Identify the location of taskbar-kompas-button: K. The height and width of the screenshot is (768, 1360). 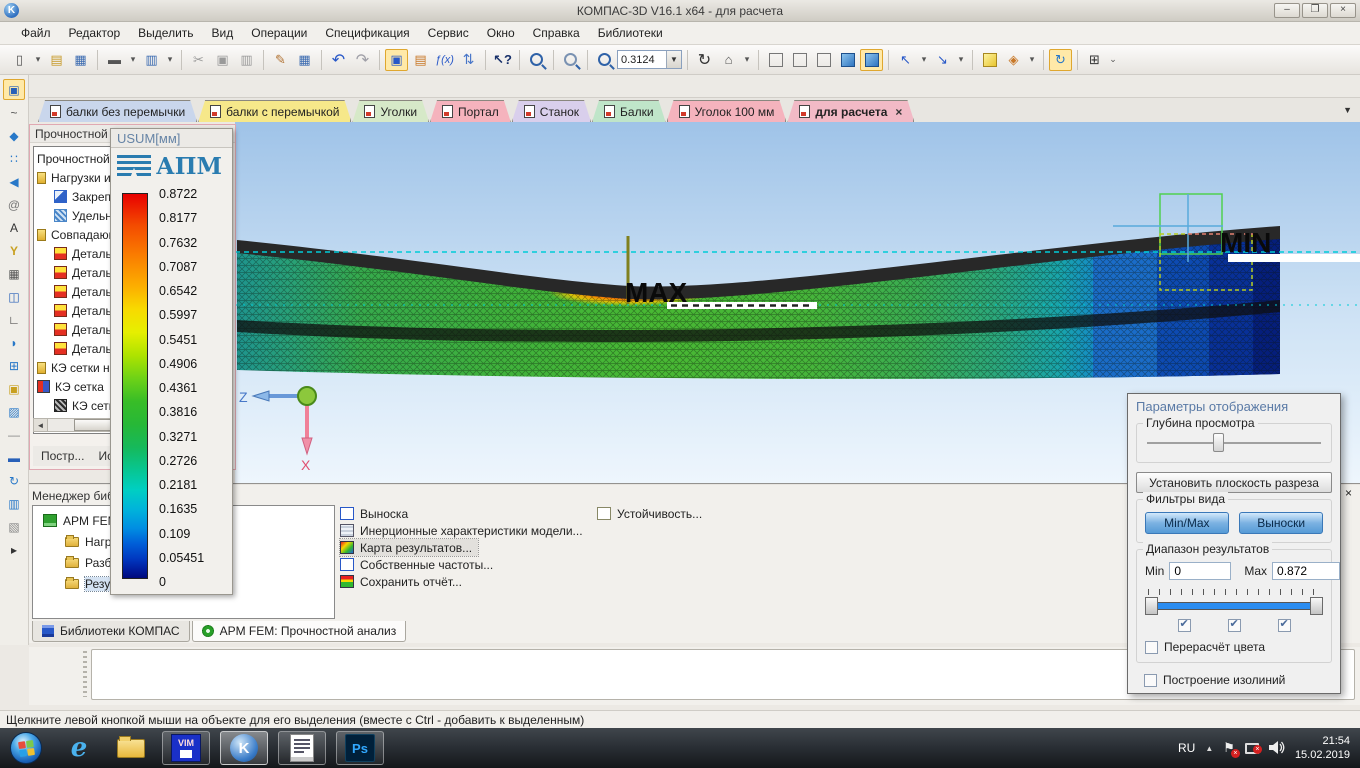
(244, 748).